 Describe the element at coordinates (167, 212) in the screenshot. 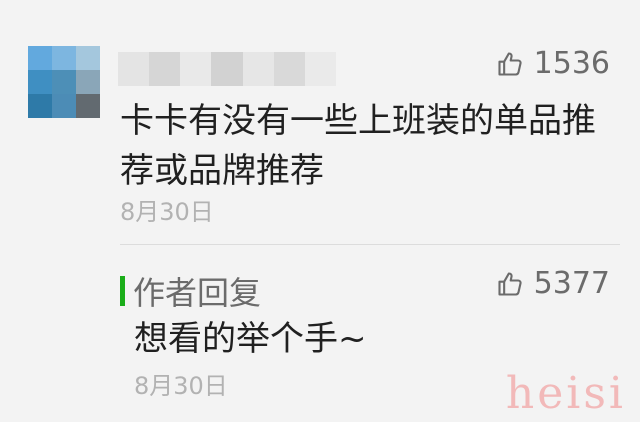

I see `comment-date: 8月30日` at that location.